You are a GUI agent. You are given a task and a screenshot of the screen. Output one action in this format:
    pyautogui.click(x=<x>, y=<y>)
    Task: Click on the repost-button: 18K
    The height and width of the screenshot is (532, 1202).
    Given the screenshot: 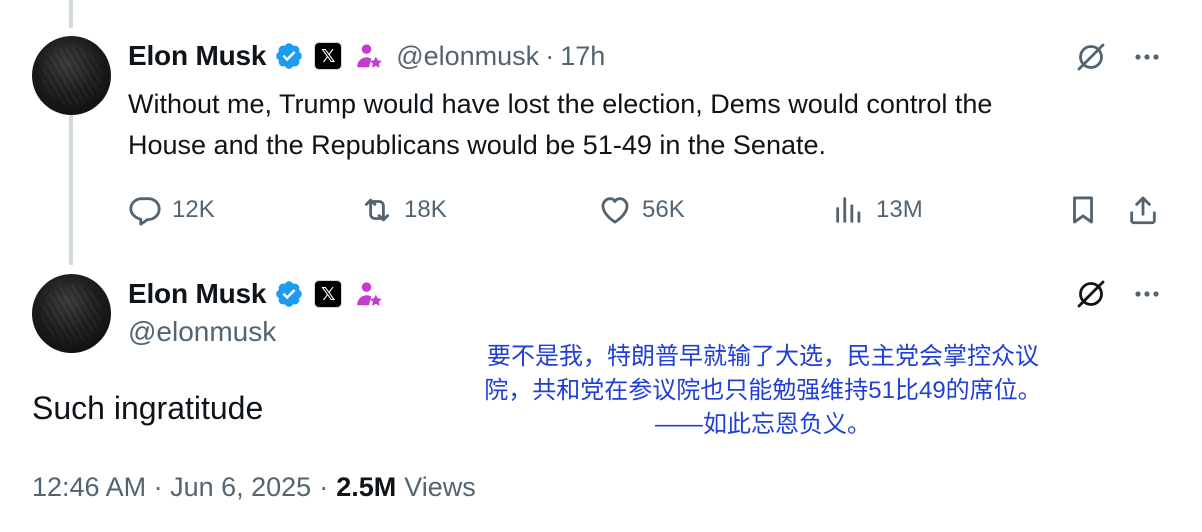 What is the action you would take?
    pyautogui.click(x=403, y=210)
    